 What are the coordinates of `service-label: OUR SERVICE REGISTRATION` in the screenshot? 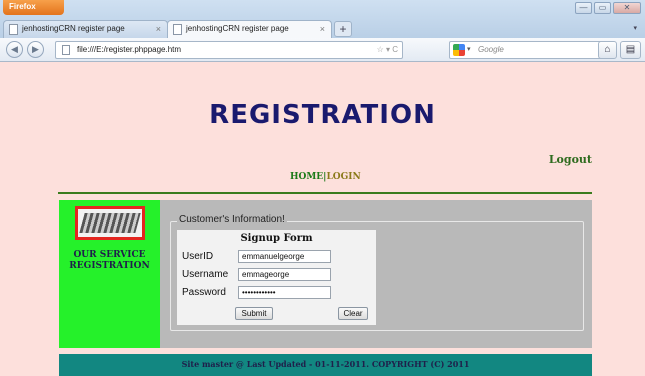 It's located at (109, 261).